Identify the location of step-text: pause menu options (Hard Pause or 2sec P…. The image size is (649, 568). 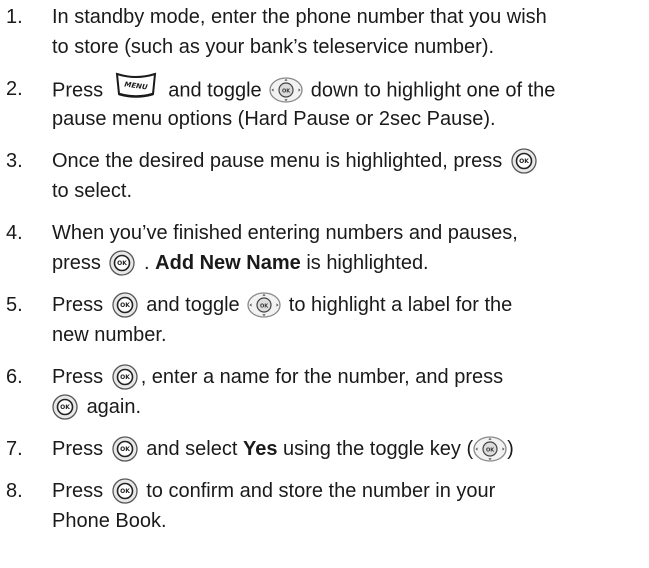
(274, 119).